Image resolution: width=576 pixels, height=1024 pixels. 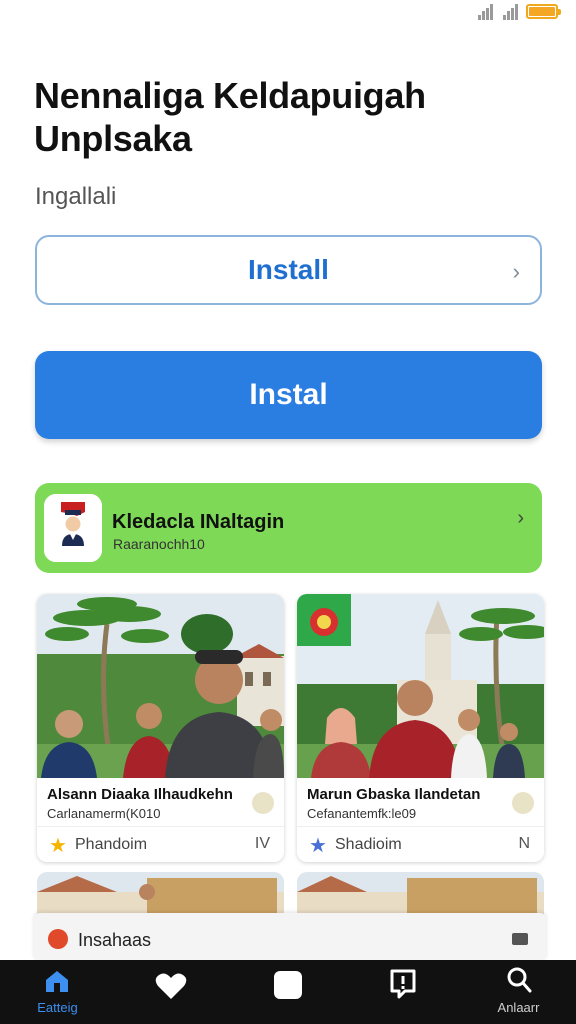 I want to click on page-title-line1: Nennaliga Keldapuigah, so click(x=230, y=95).